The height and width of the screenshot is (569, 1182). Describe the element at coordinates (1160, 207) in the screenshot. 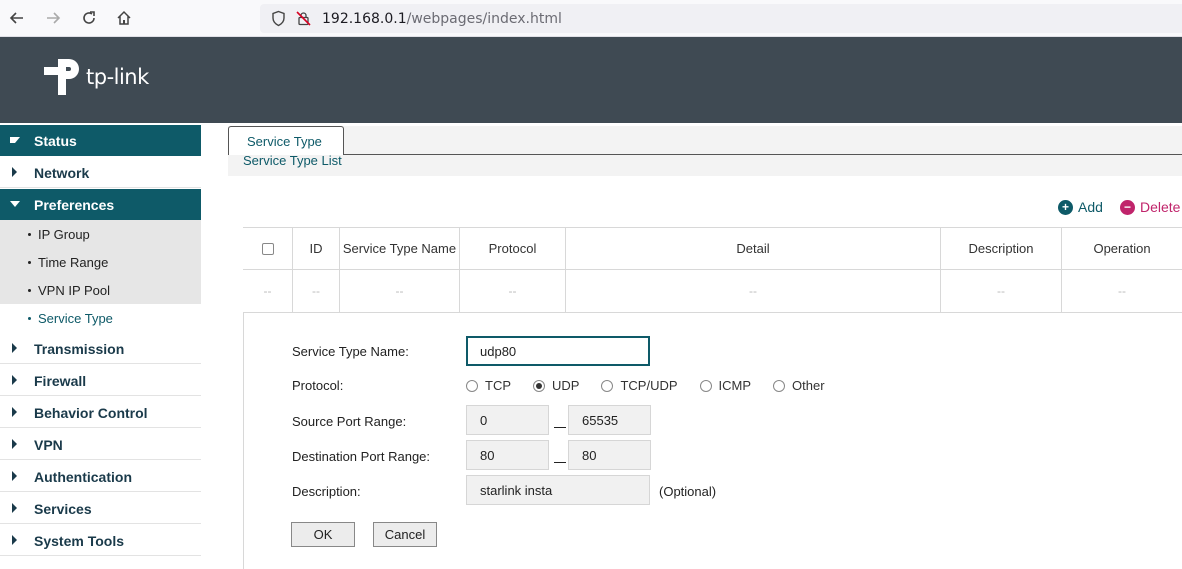

I see `delete-label: Delete` at that location.